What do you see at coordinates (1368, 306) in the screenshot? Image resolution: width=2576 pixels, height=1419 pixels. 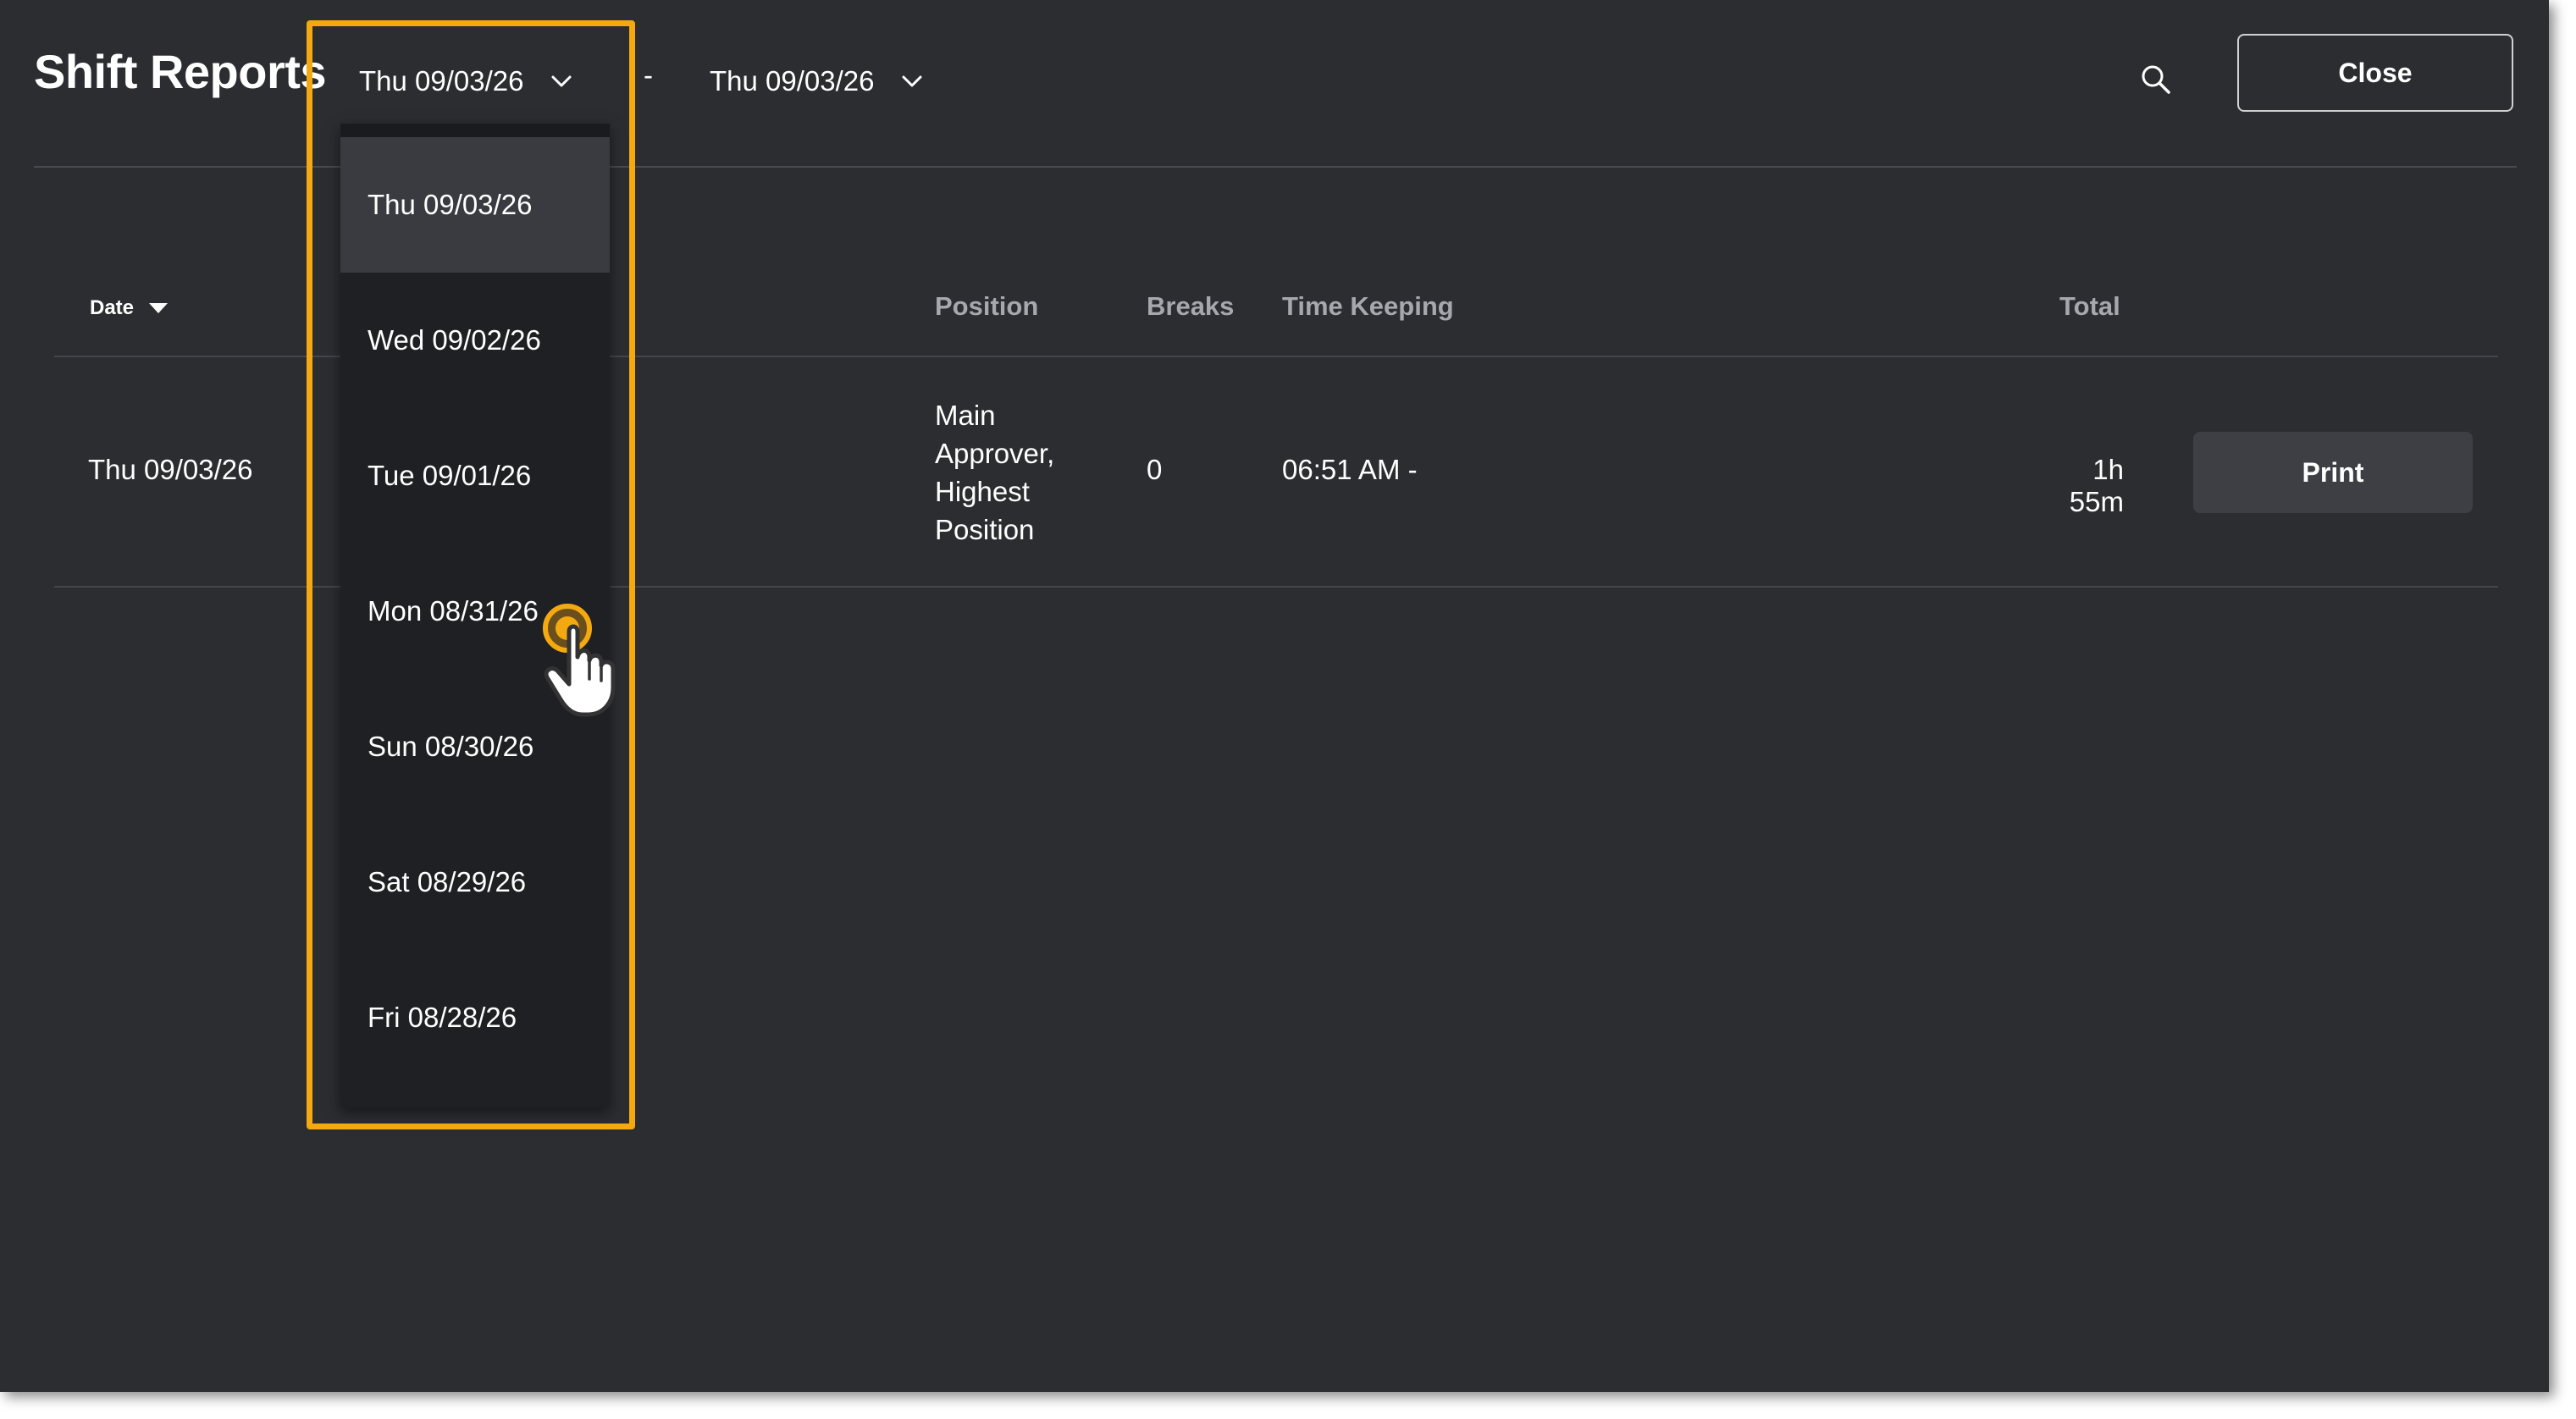 I see `column-header-time-keeping: Time Keeping` at bounding box center [1368, 306].